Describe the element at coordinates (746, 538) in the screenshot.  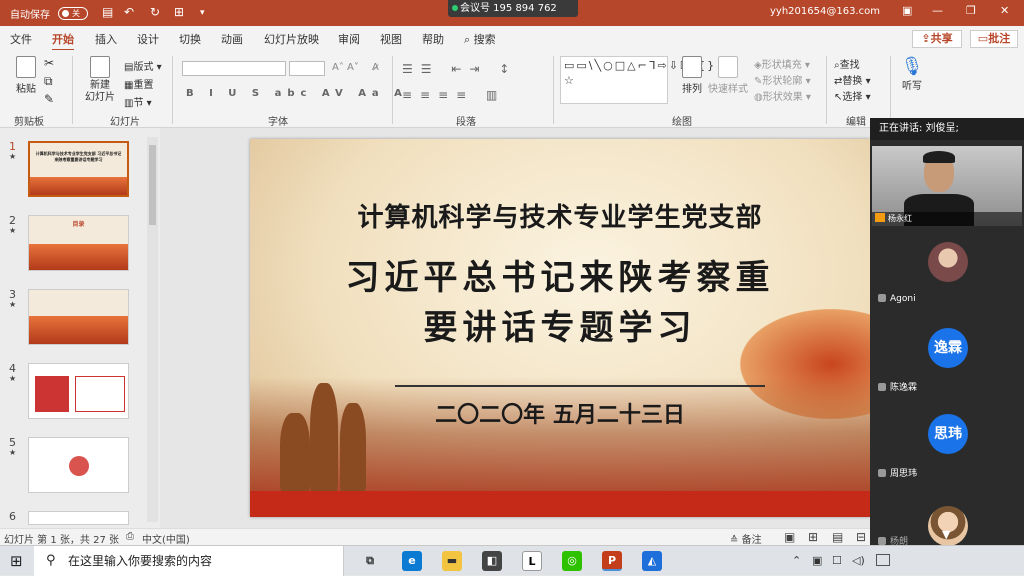
I see `notes-button: ≙ 备注` at that location.